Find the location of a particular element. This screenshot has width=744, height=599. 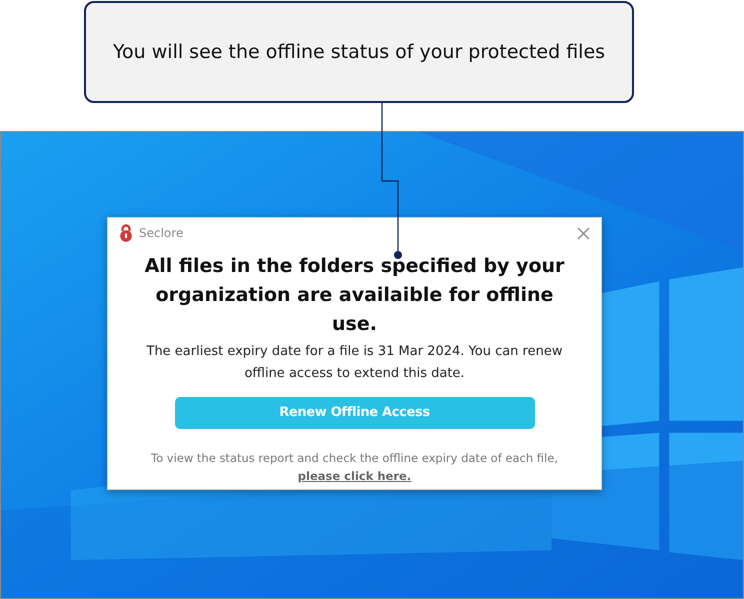

status-report-link: please click here. is located at coordinates (355, 476).